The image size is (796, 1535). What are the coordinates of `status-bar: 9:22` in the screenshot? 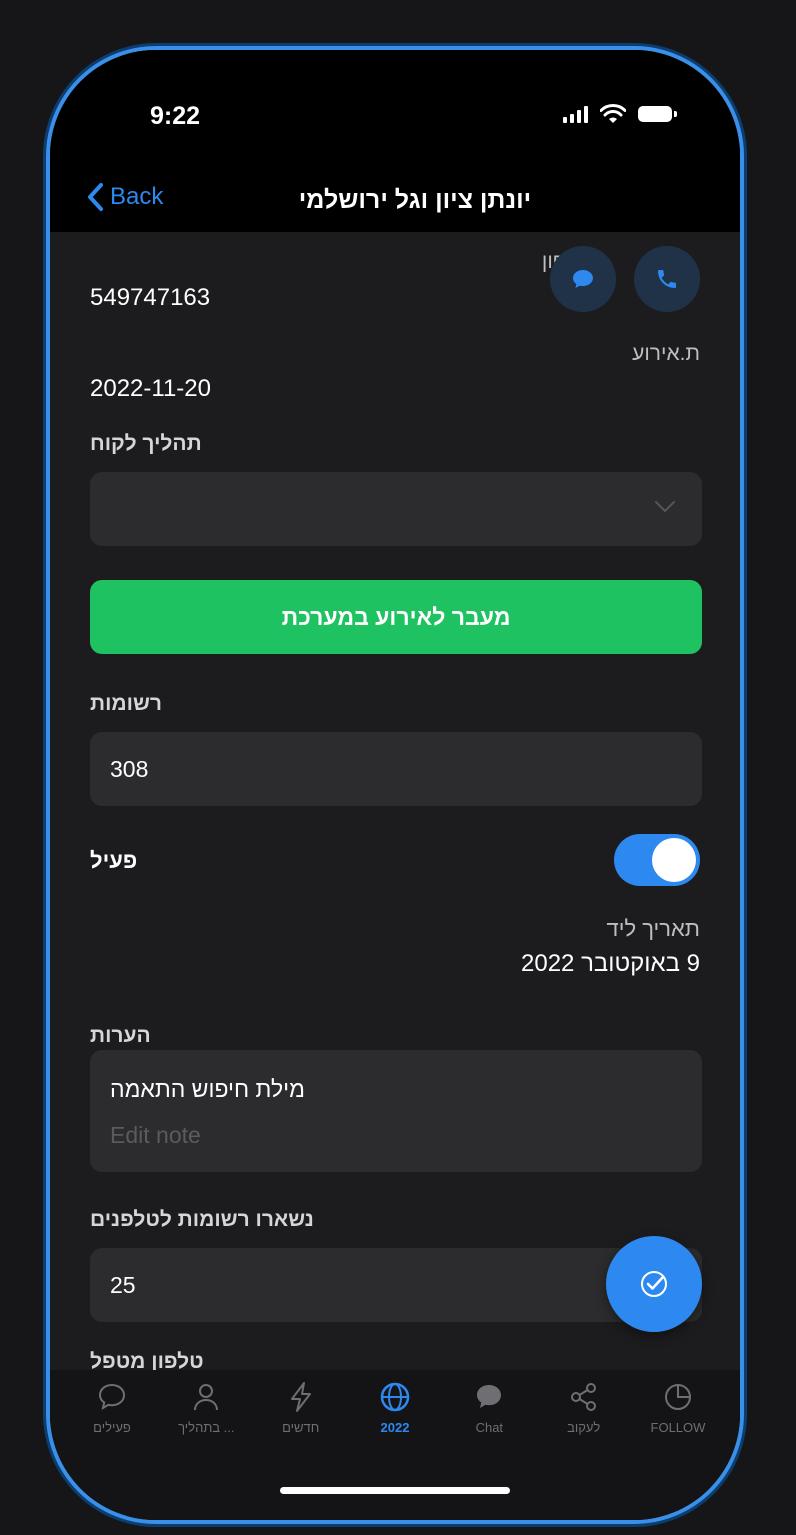 It's located at (395, 113).